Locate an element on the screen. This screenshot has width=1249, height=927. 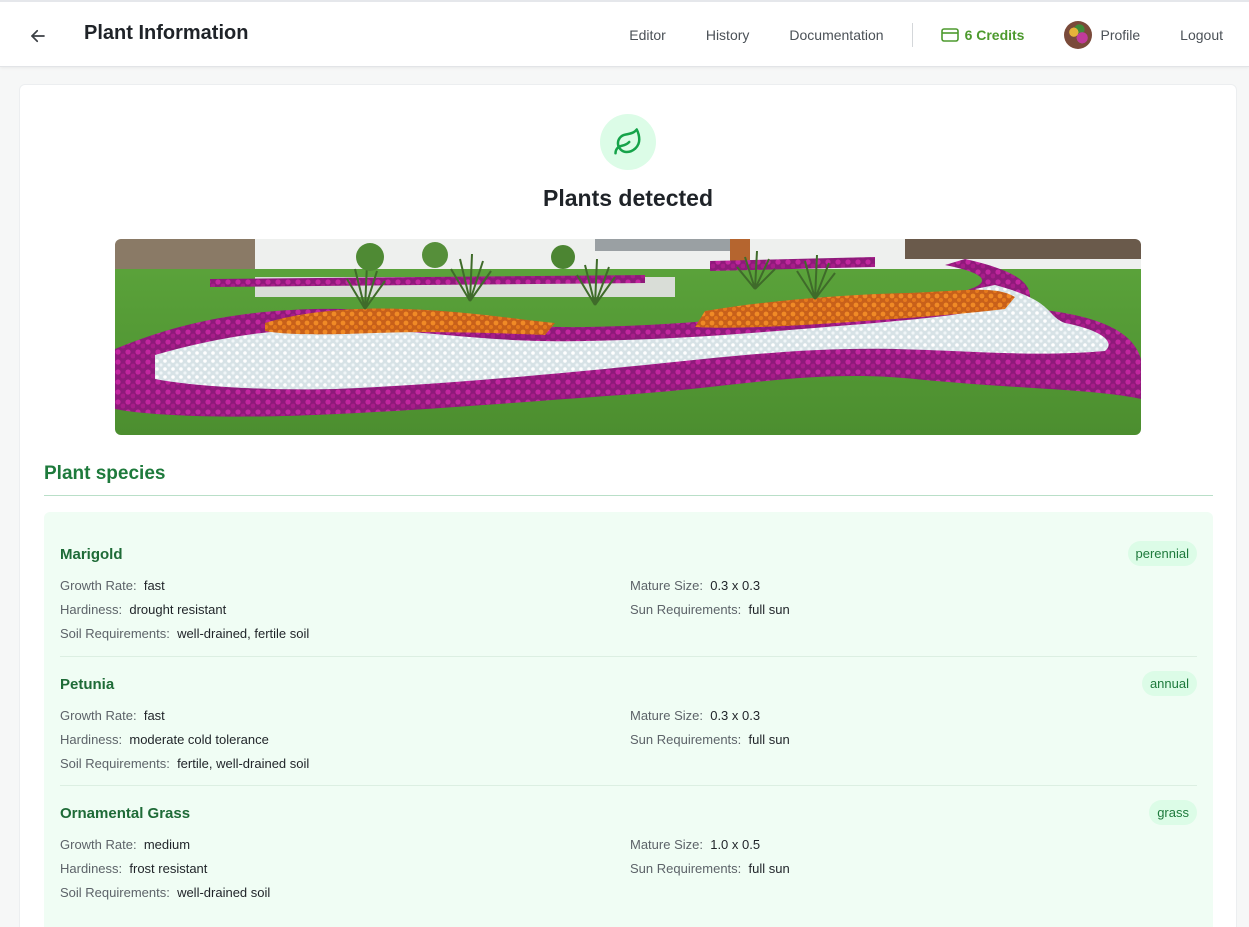
nav-documentation: Documentation is located at coordinates (836, 35).